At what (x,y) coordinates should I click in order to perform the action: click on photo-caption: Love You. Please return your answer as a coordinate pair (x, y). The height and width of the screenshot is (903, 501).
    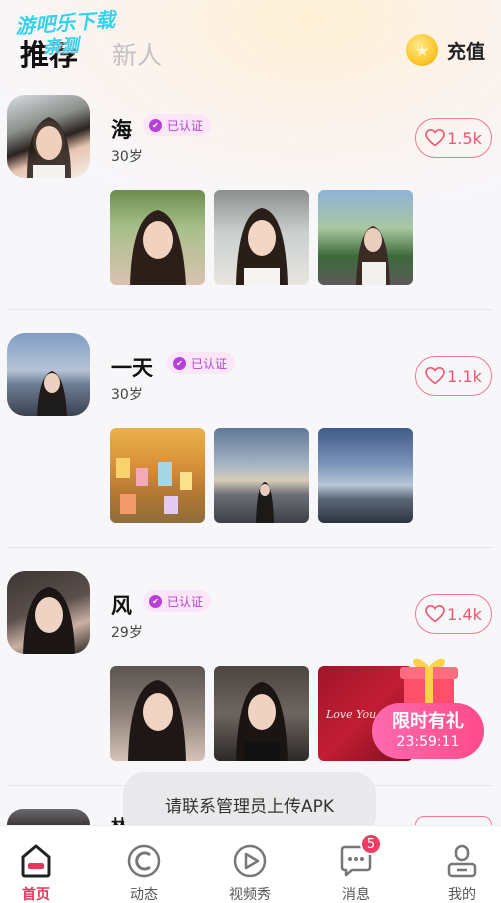
    Looking at the image, I should click on (351, 714).